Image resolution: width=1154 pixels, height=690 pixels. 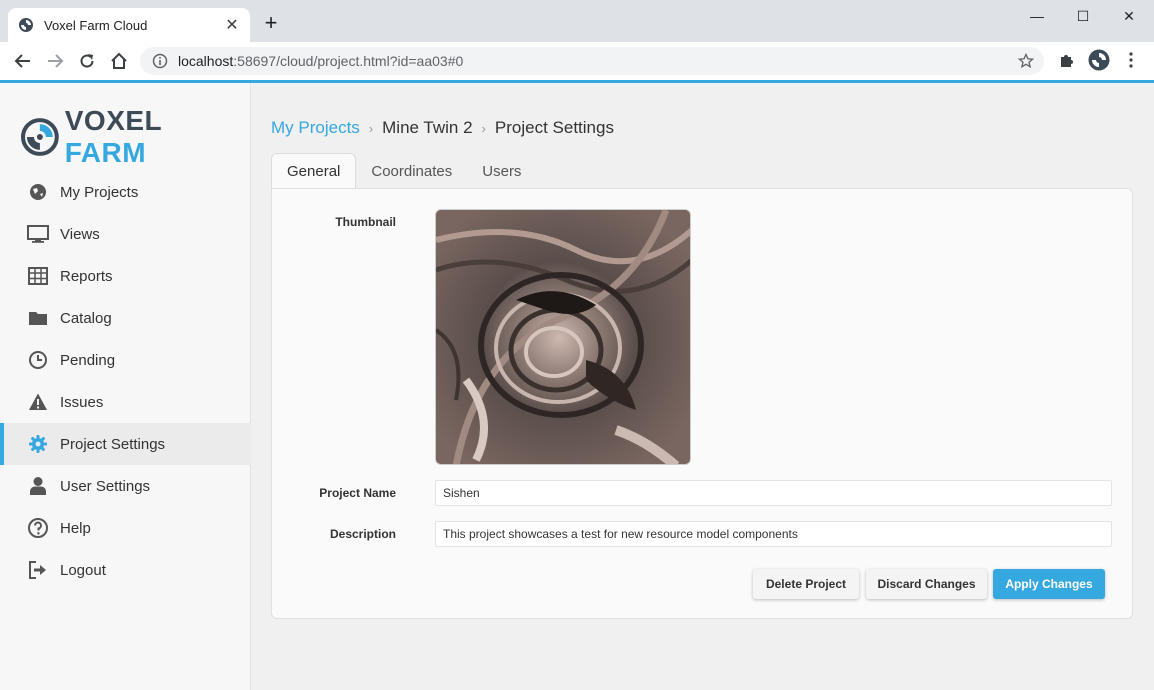 I want to click on browser-menu-icon, so click(x=1131, y=62).